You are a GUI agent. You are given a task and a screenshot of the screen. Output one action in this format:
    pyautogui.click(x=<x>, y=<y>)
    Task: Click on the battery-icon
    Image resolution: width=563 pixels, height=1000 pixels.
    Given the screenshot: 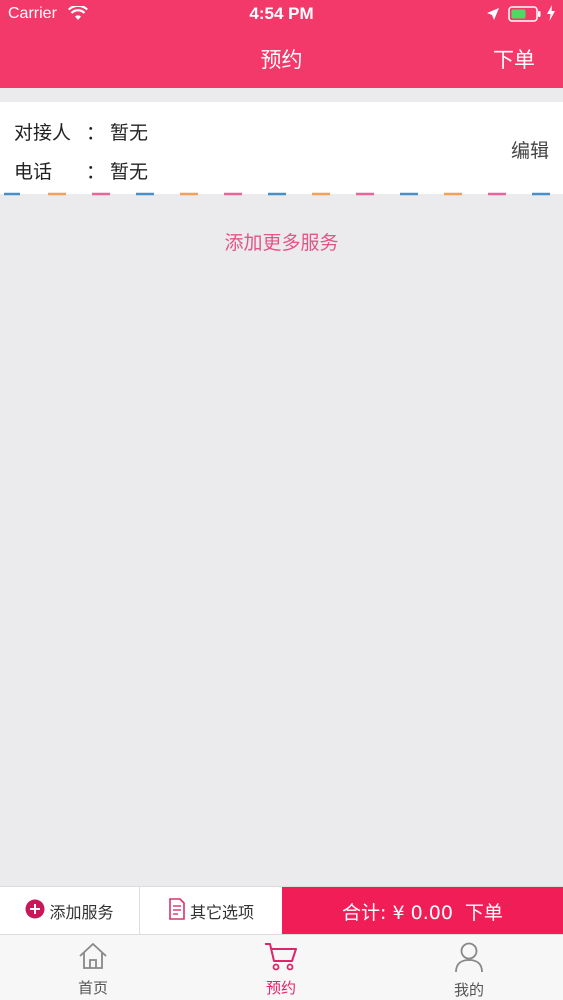 What is the action you would take?
    pyautogui.click(x=525, y=16)
    